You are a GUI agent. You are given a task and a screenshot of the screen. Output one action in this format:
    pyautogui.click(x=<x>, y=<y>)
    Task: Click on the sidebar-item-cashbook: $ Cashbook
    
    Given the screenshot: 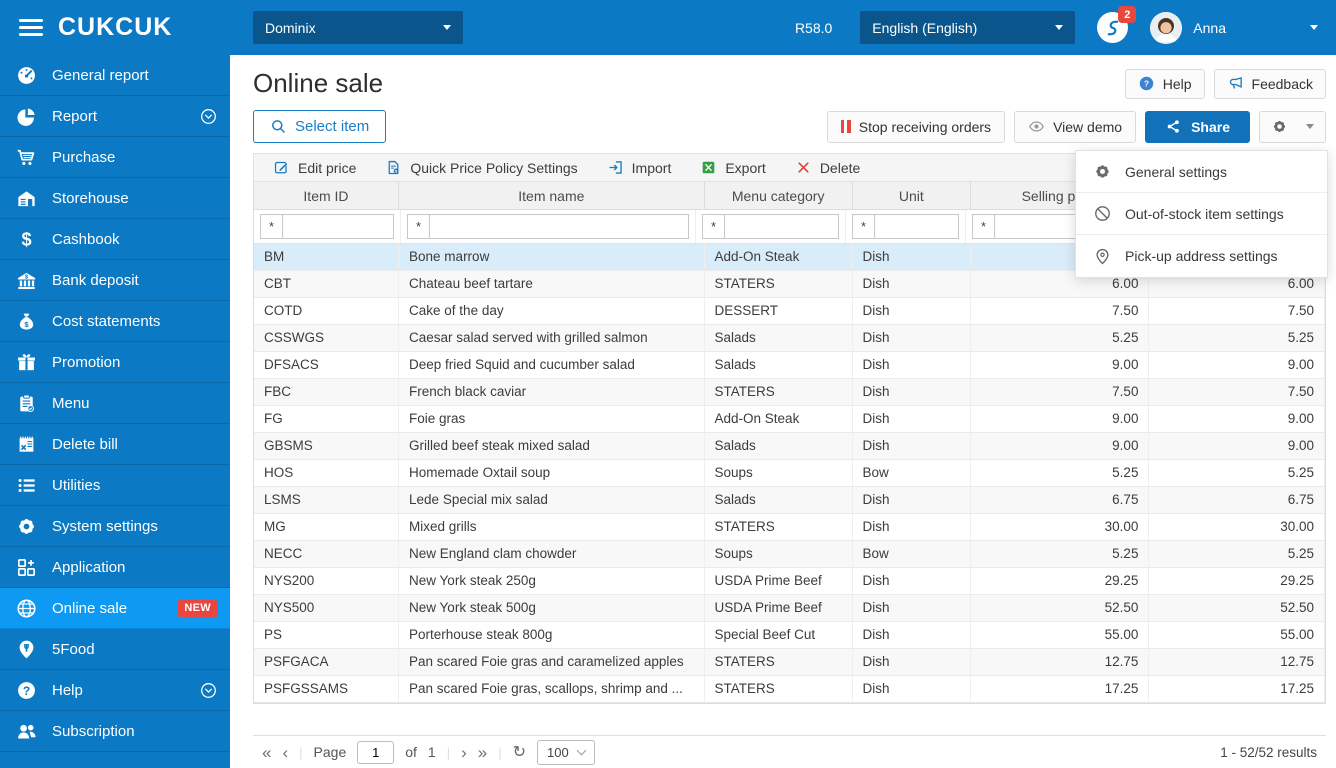 What is the action you would take?
    pyautogui.click(x=115, y=239)
    